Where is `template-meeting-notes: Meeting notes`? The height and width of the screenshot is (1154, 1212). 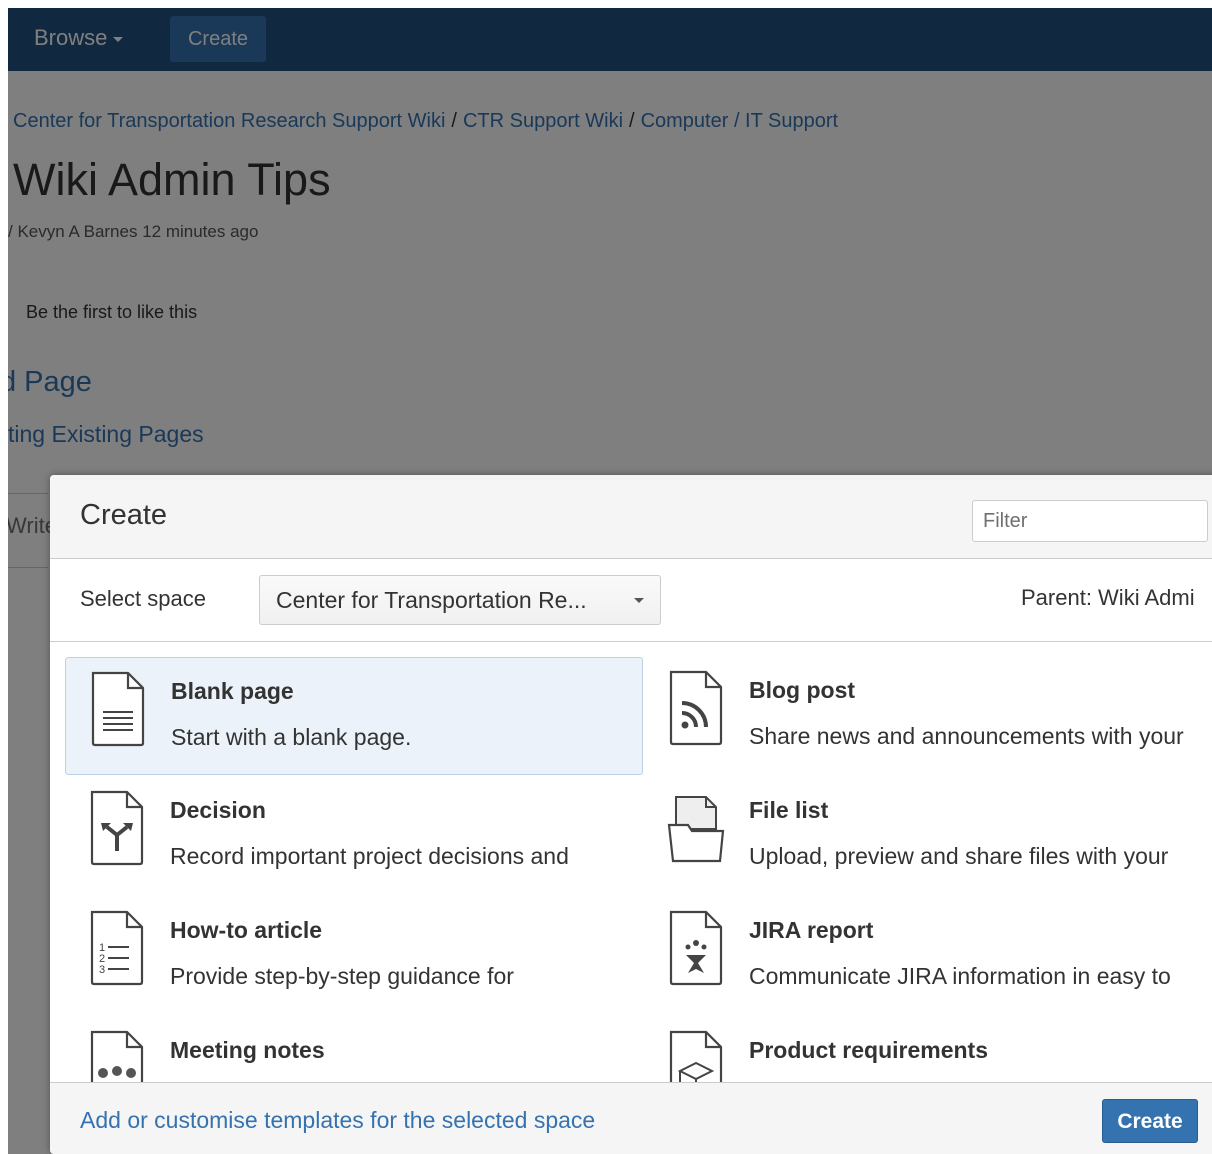 template-meeting-notes: Meeting notes is located at coordinates (354, 1049).